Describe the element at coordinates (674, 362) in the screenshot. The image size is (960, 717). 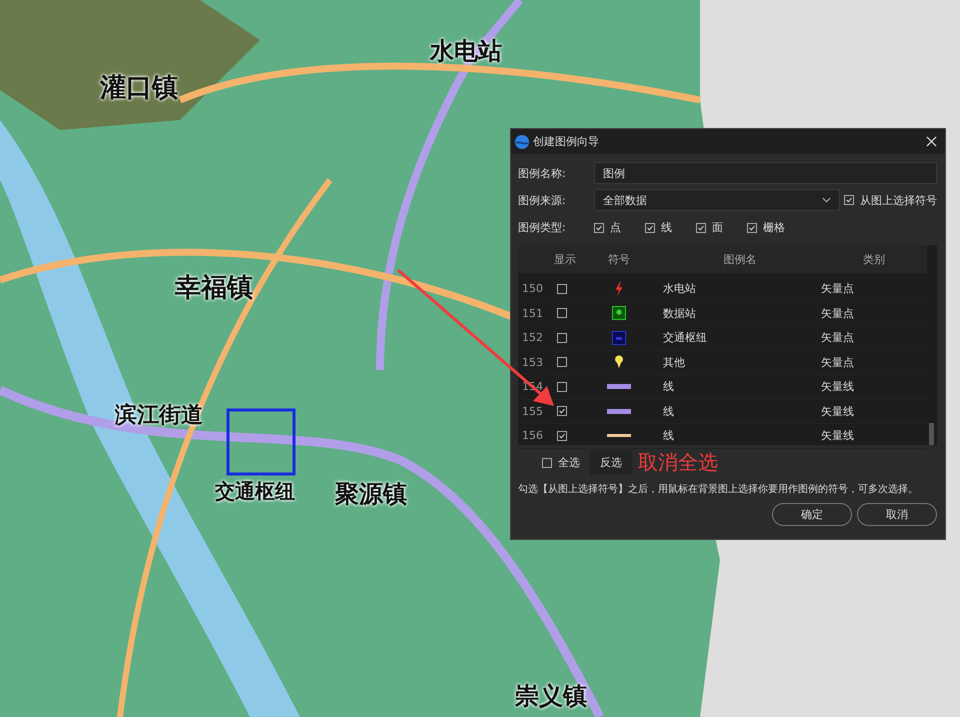
I see `table-cell-text: 其他` at that location.